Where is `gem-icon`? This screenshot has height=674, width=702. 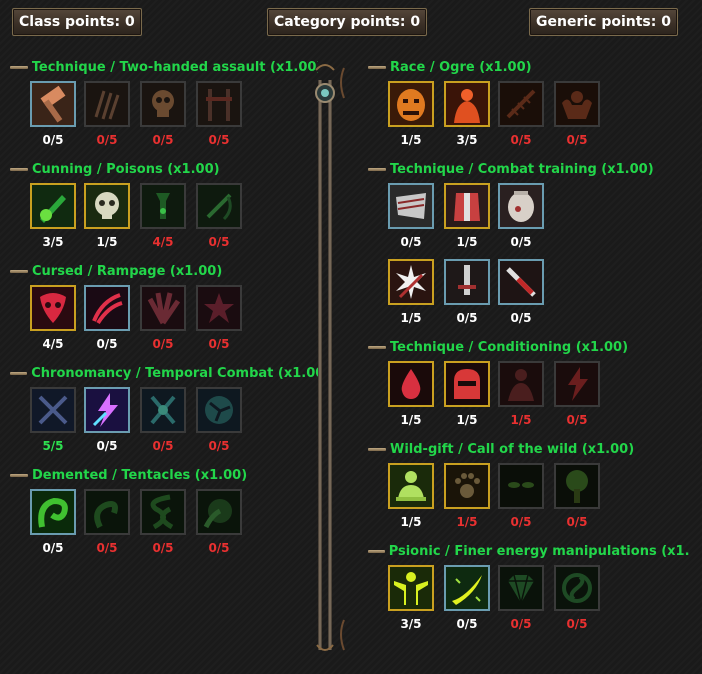
gem-icon is located at coordinates (521, 588).